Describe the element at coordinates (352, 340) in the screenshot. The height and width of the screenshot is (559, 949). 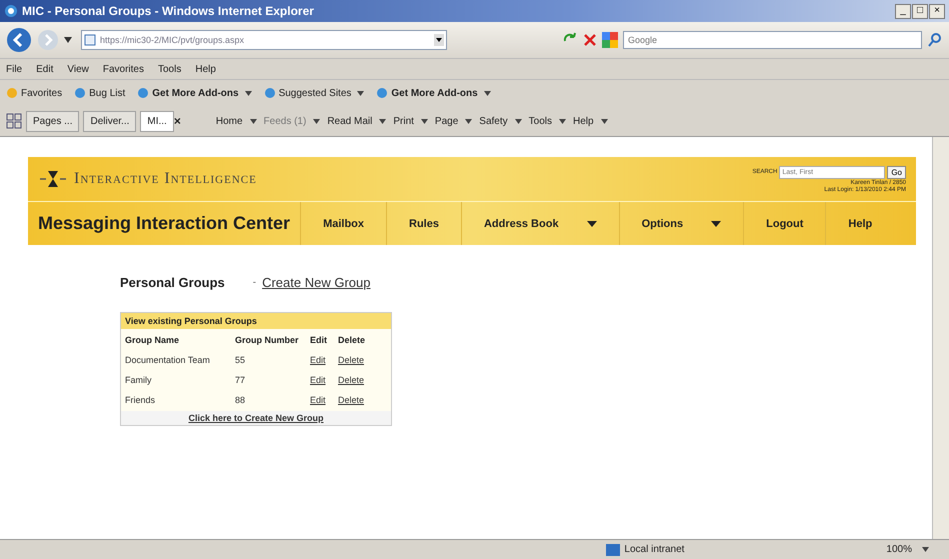
I see `column-header: Delete` at that location.